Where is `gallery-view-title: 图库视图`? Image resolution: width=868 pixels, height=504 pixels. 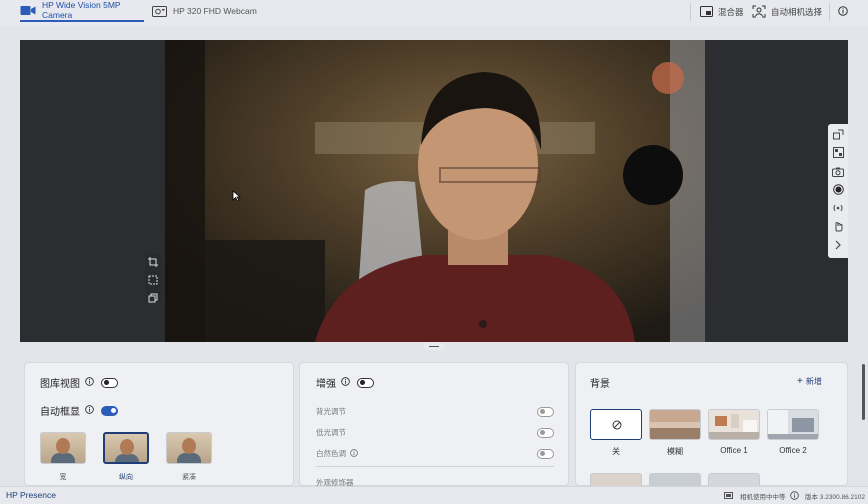
gallery-view-title: 图库视图 is located at coordinates (60, 384).